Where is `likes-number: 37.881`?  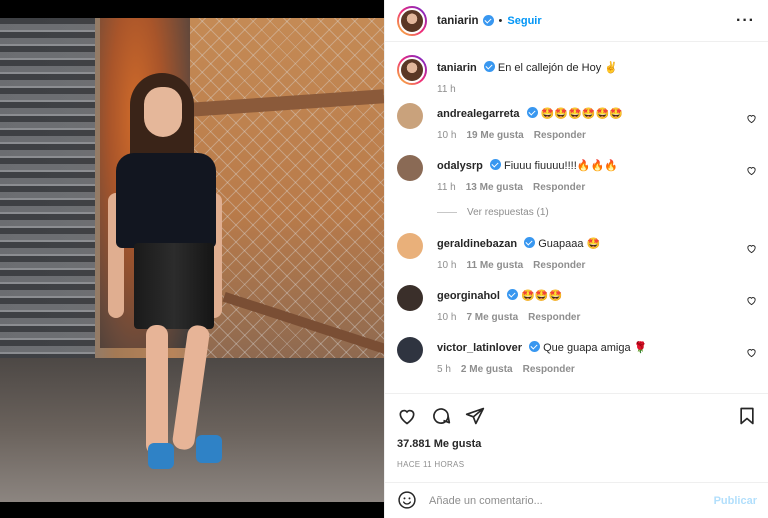
likes-number: 37.881 is located at coordinates (414, 444).